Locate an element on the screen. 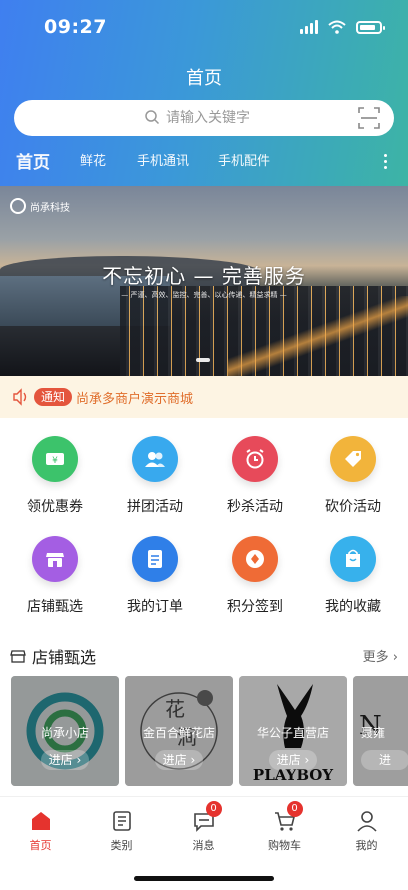 This screenshot has height=890, width=408. speaker-icon is located at coordinates (20, 397).